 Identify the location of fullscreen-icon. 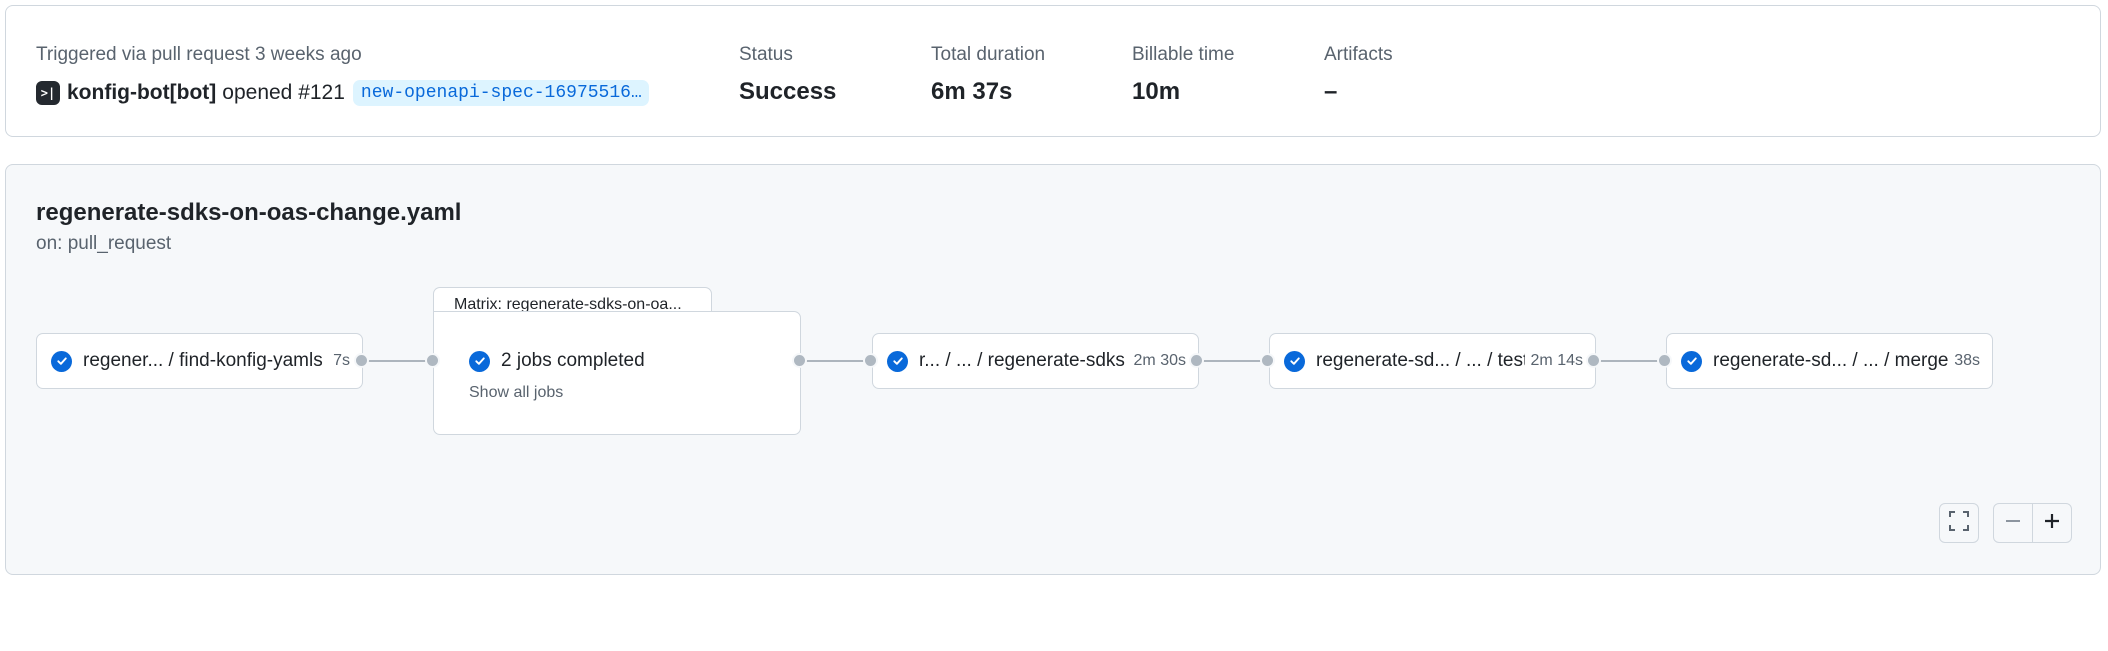
(1959, 523).